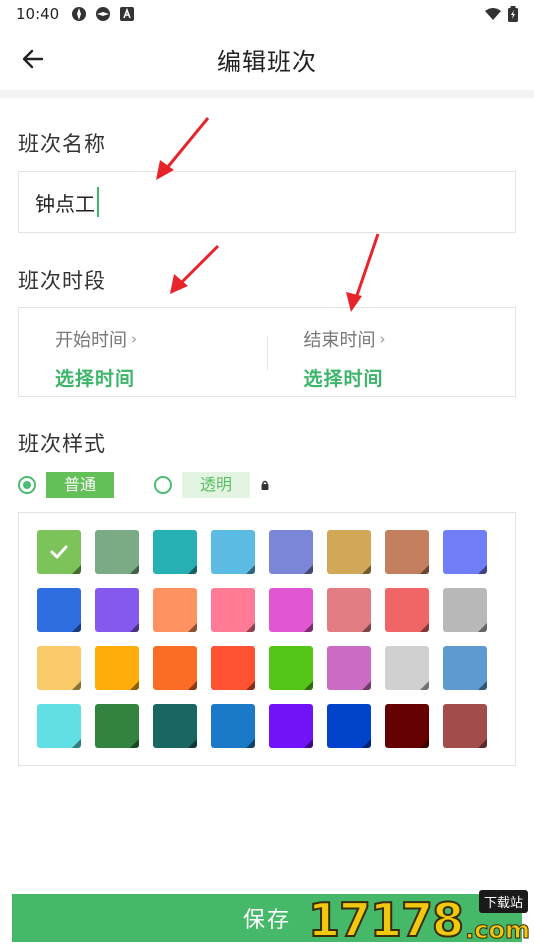 The image size is (534, 950). What do you see at coordinates (267, 61) in the screenshot?
I see `page-title: 编辑班次` at bounding box center [267, 61].